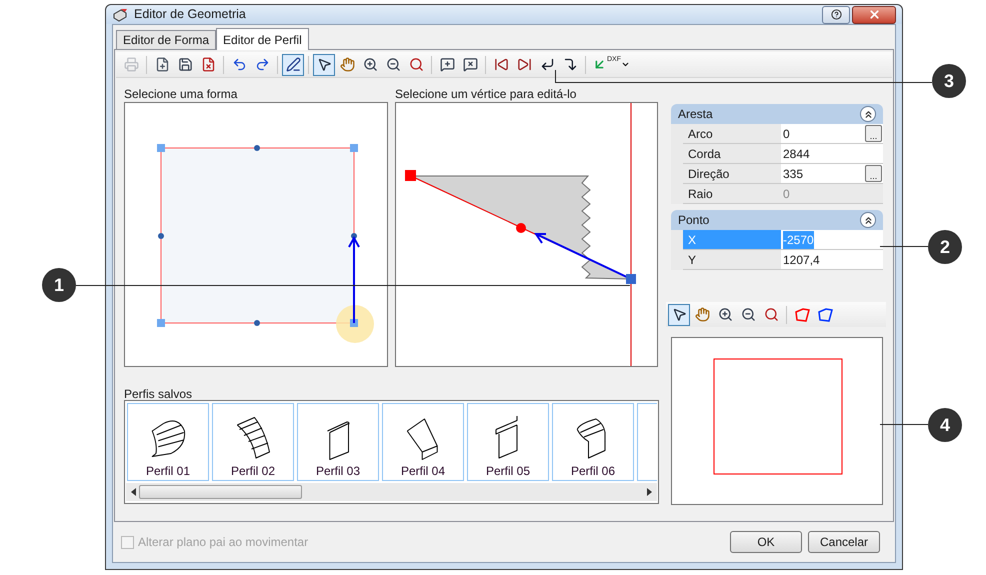  What do you see at coordinates (208, 64) in the screenshot?
I see `delete-file-icon` at bounding box center [208, 64].